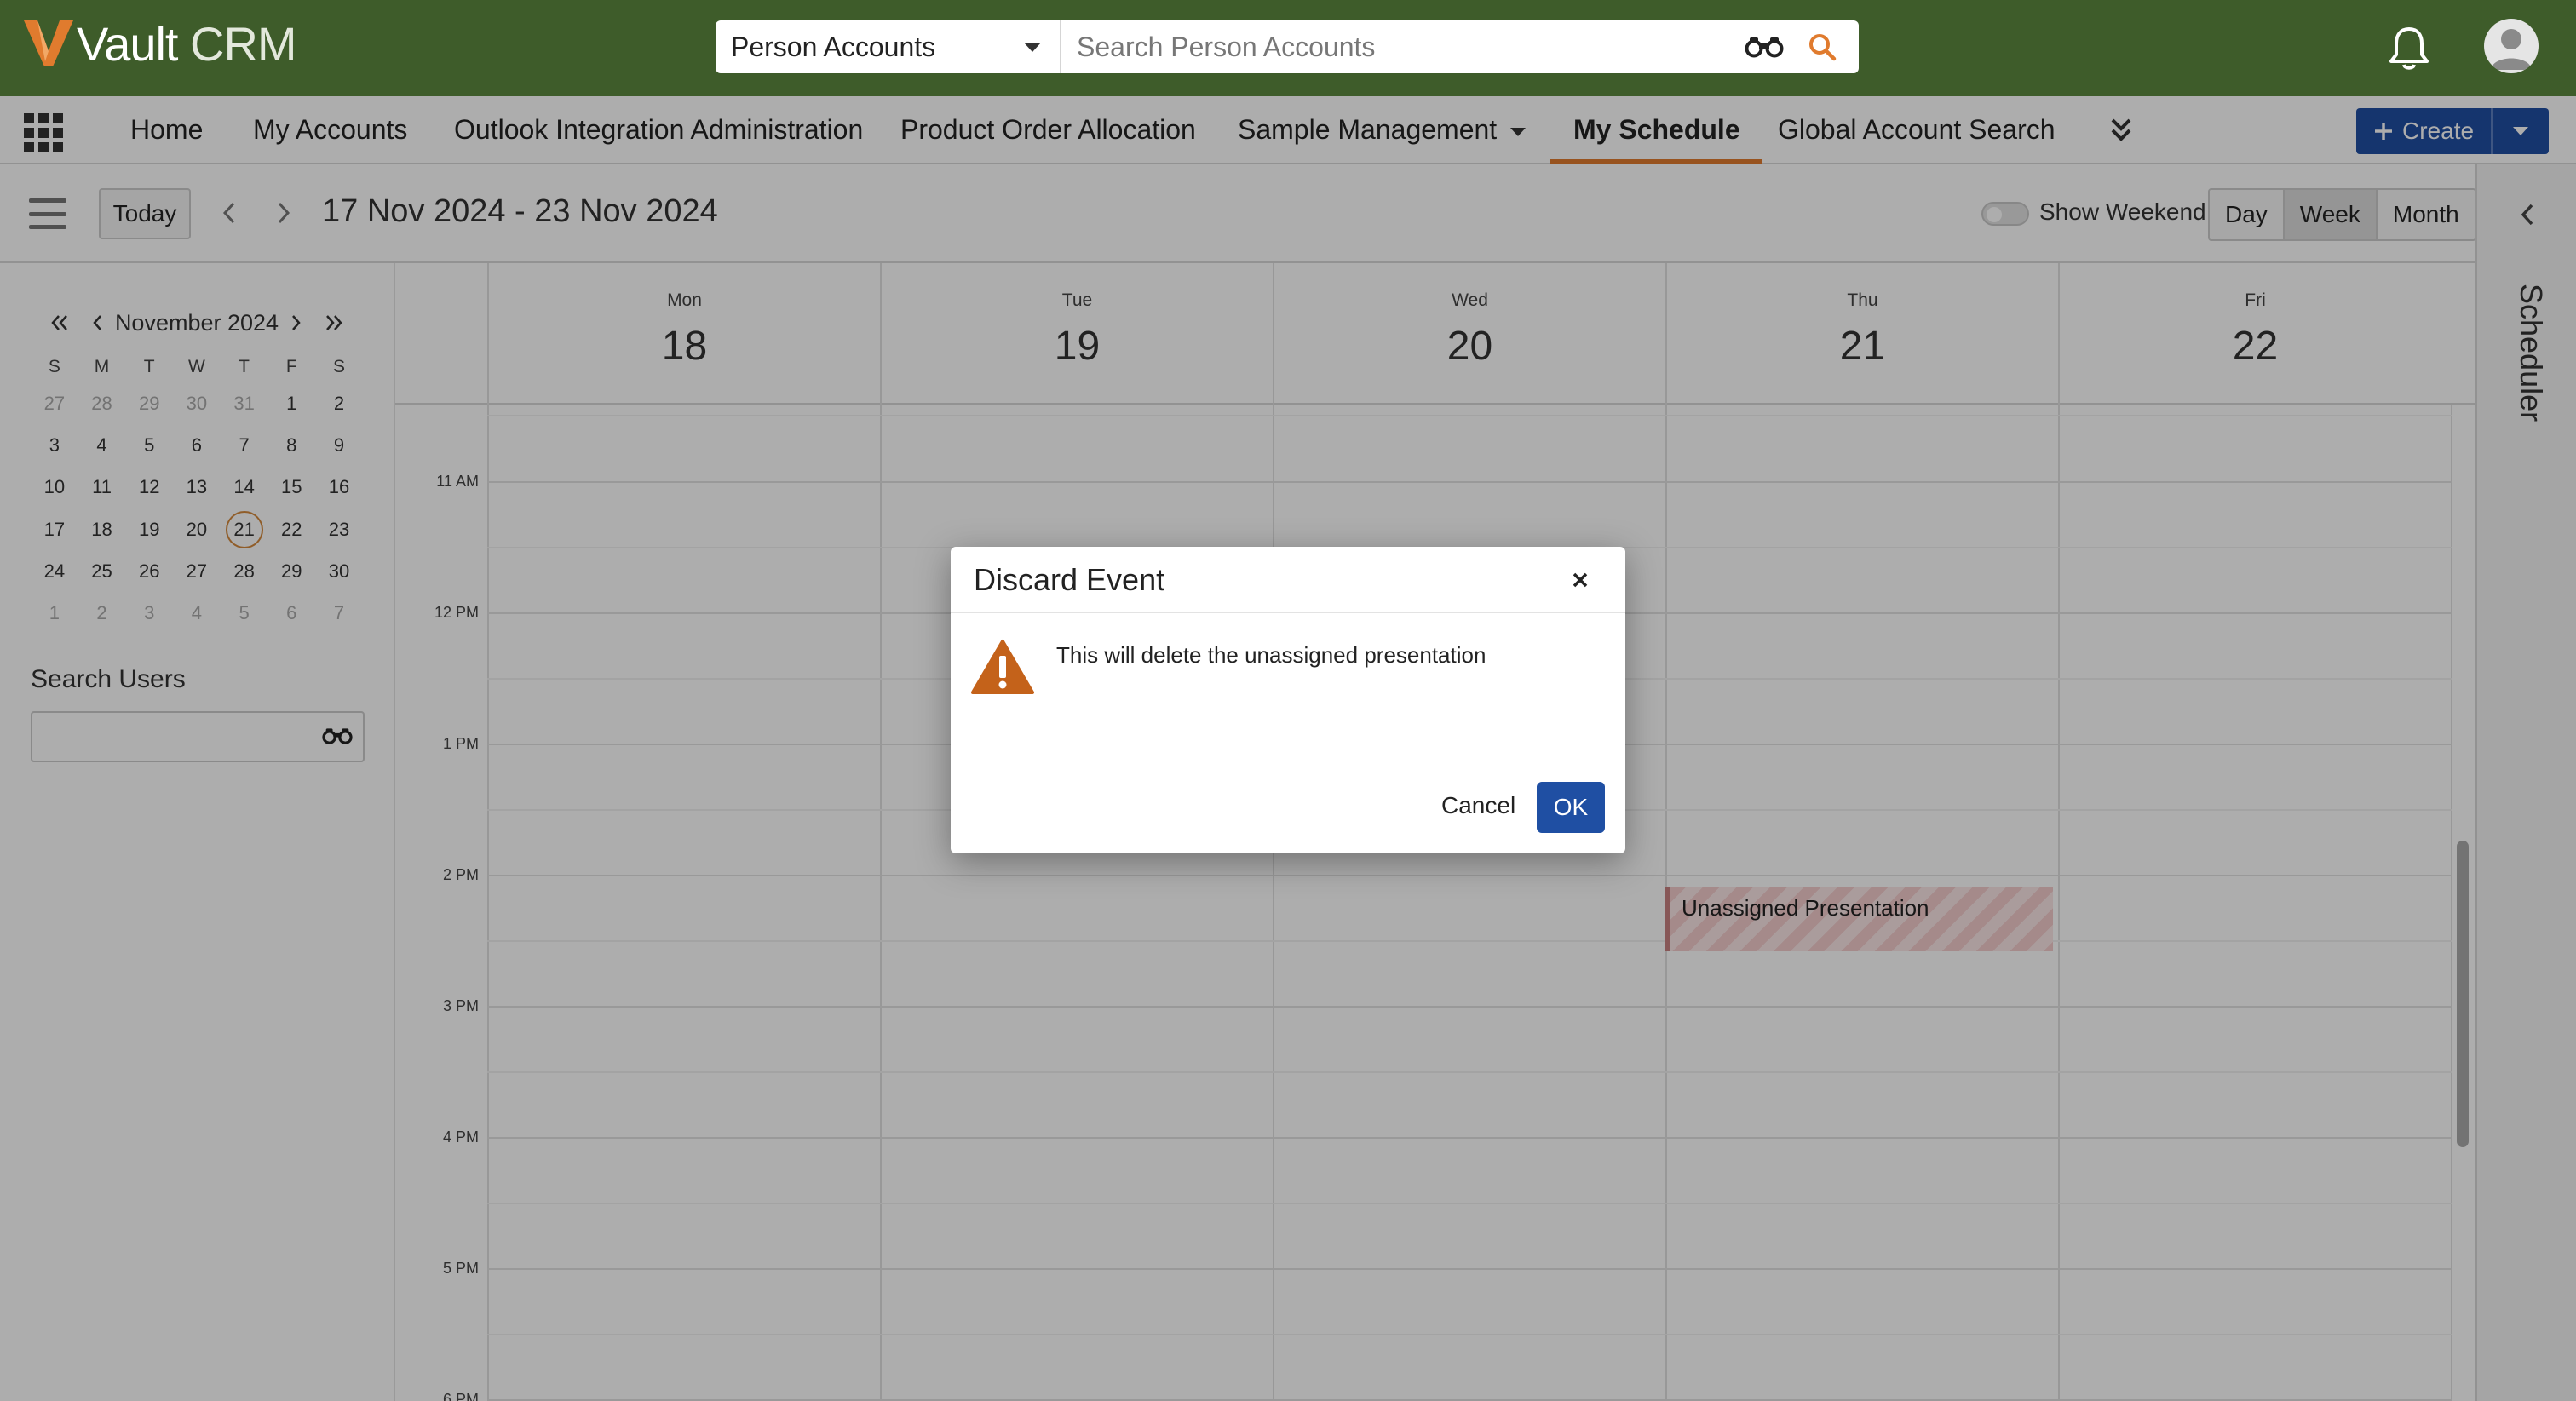 Image resolution: width=2576 pixels, height=1401 pixels. What do you see at coordinates (237, 43) in the screenshot?
I see `brand-suffix: CRM` at bounding box center [237, 43].